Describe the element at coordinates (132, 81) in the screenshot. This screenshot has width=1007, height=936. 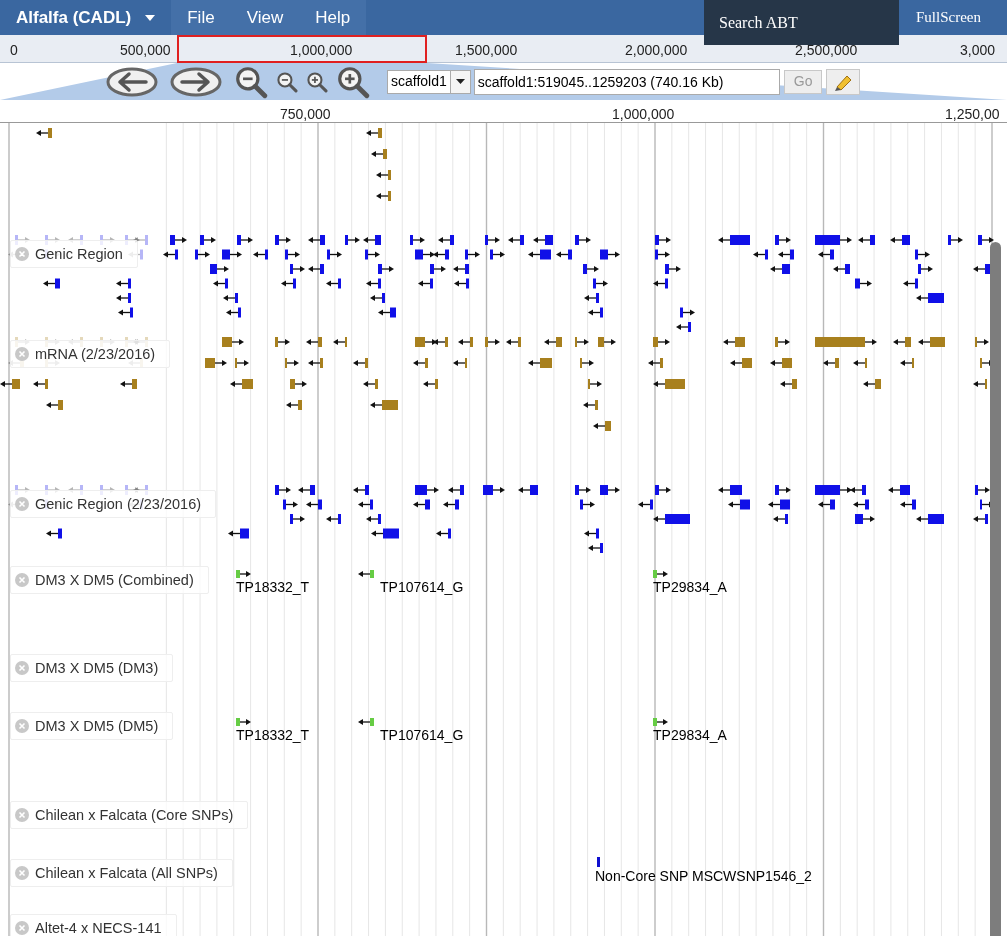
I see `pan-left-button` at that location.